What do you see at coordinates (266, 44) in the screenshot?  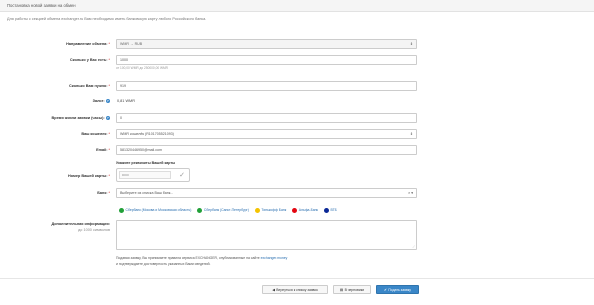 I see `direction-select: WMR → RUB ⇕` at bounding box center [266, 44].